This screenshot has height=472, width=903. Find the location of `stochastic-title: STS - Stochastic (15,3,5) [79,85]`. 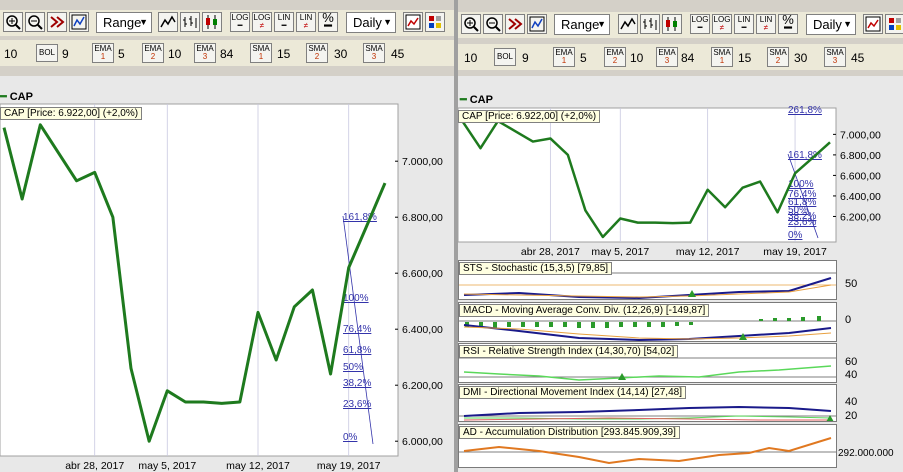

stochastic-title: STS - Stochastic (15,3,5) [79,85] is located at coordinates (536, 268).